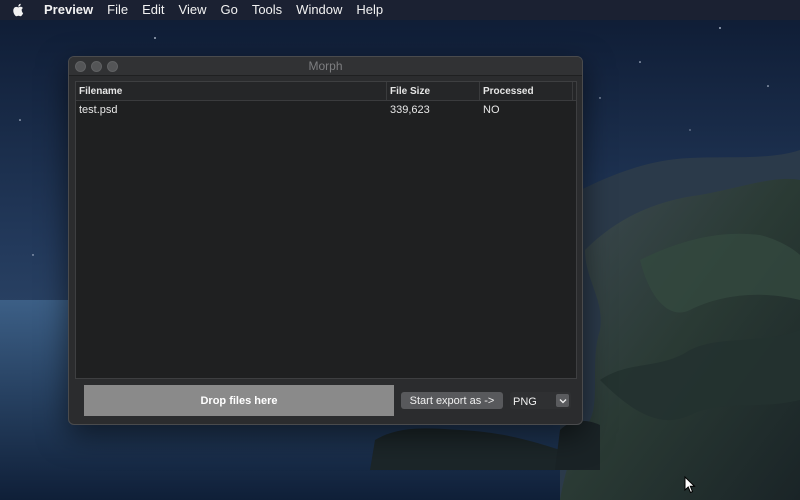 The width and height of the screenshot is (800, 500). I want to click on menu-file: File, so click(117, 10).